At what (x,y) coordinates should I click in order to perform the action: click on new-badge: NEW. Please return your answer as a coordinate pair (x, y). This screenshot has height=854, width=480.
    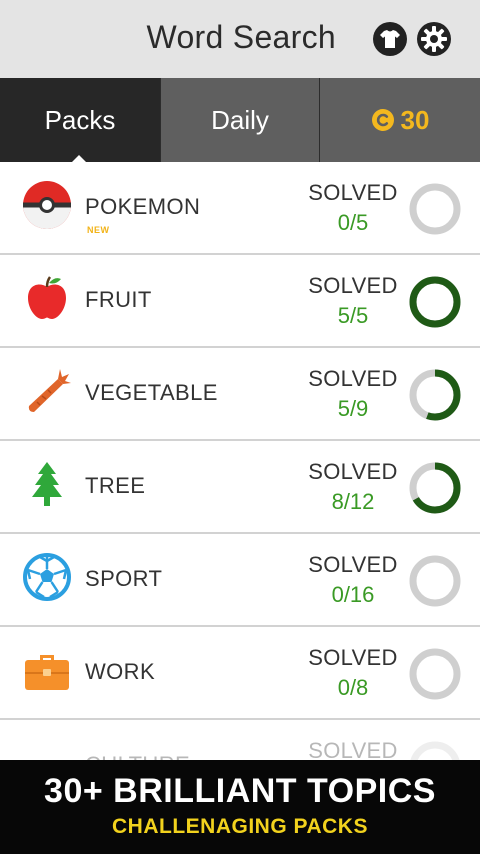
    Looking at the image, I should click on (98, 230).